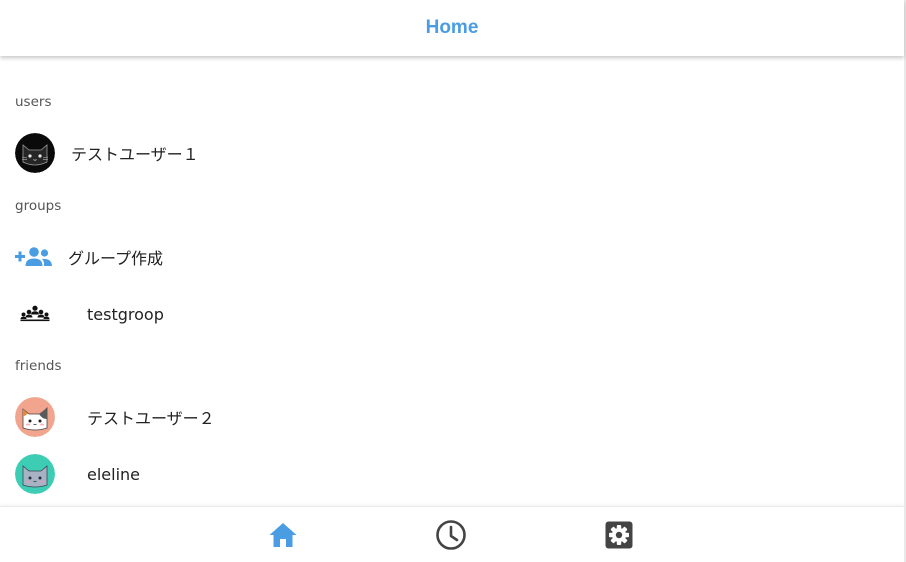 Image resolution: width=906 pixels, height=562 pixels. Describe the element at coordinates (114, 474) in the screenshot. I see `friend-name: eleline` at that location.